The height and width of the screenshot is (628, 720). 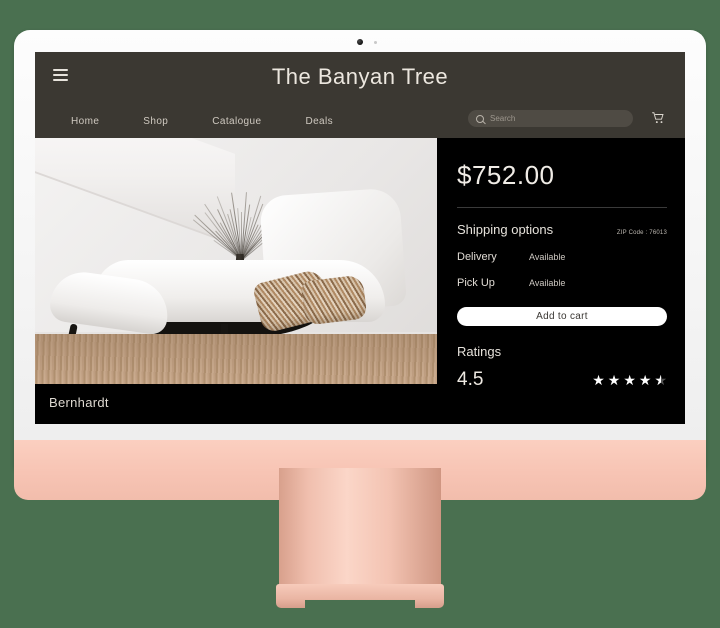 I want to click on pickup-status: Available, so click(x=547, y=283).